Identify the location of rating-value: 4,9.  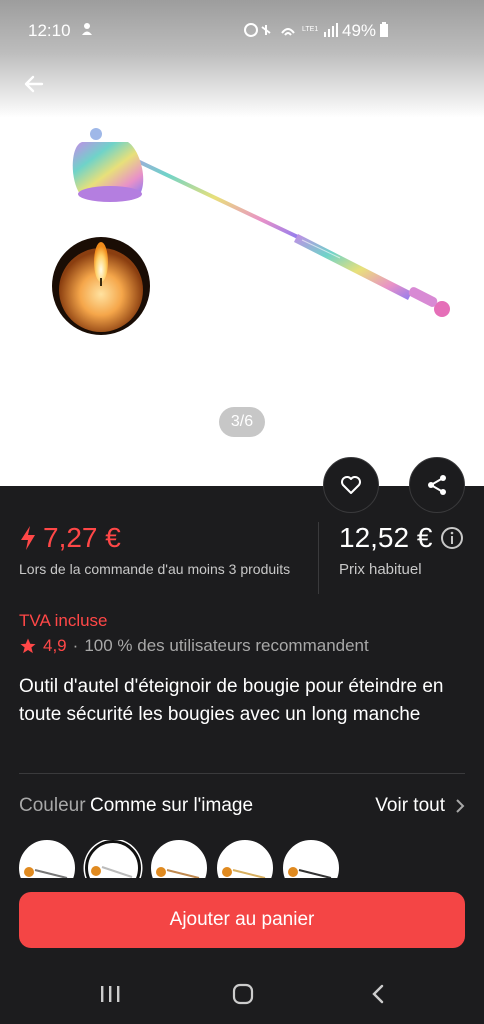
(55, 645).